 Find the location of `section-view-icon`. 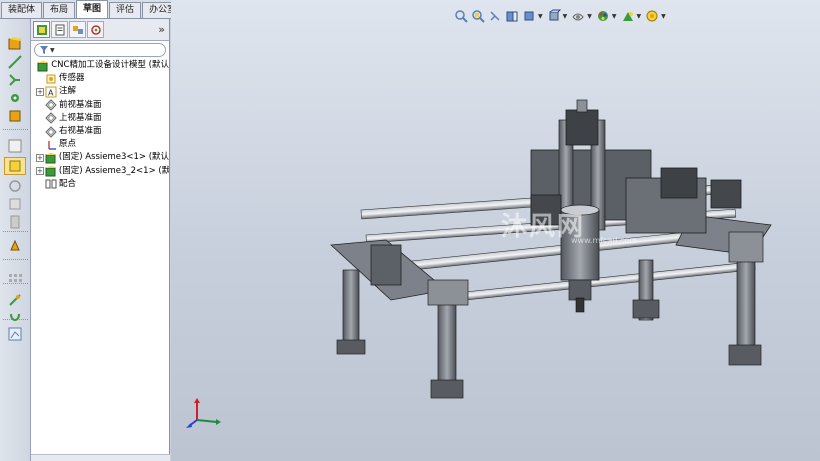

section-view-icon is located at coordinates (512, 16).